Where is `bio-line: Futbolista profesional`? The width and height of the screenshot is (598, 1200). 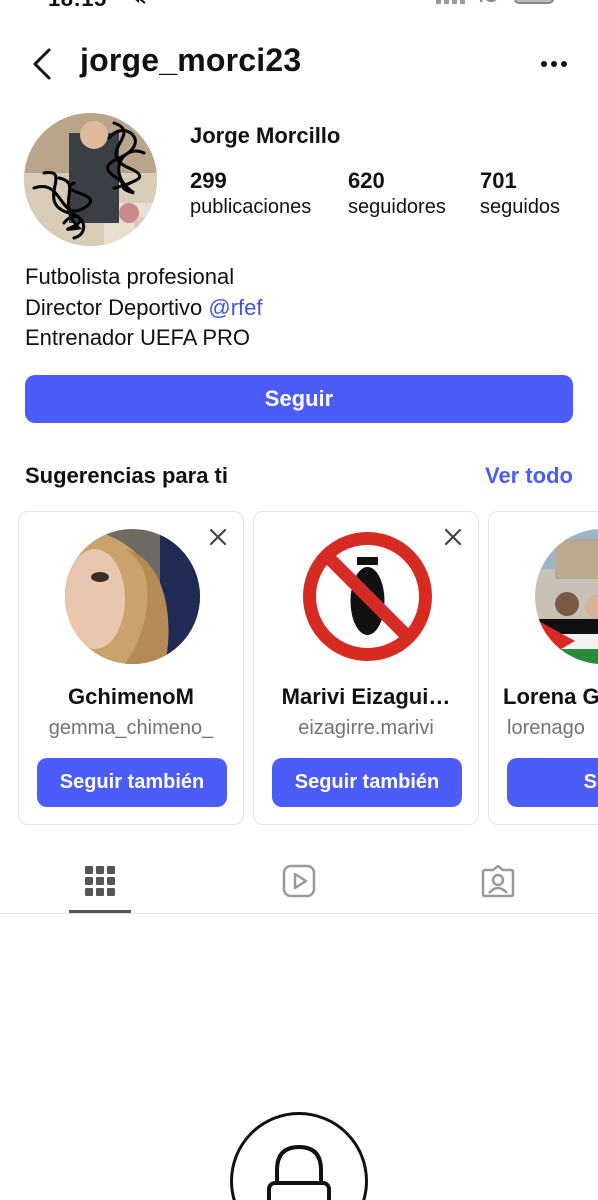
bio-line: Futbolista profesional is located at coordinates (130, 276).